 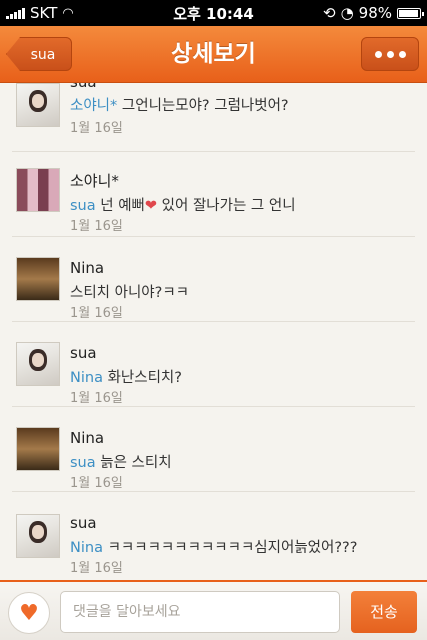 What do you see at coordinates (213, 449) in the screenshot?
I see `comment-item: Nina sua 늙은 스티치 1월 16일` at bounding box center [213, 449].